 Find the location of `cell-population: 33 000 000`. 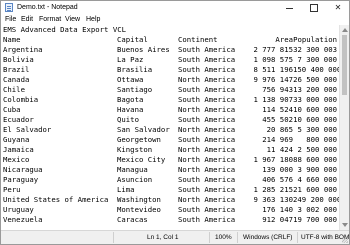

cell-population: 33 000 000 is located at coordinates (315, 99).